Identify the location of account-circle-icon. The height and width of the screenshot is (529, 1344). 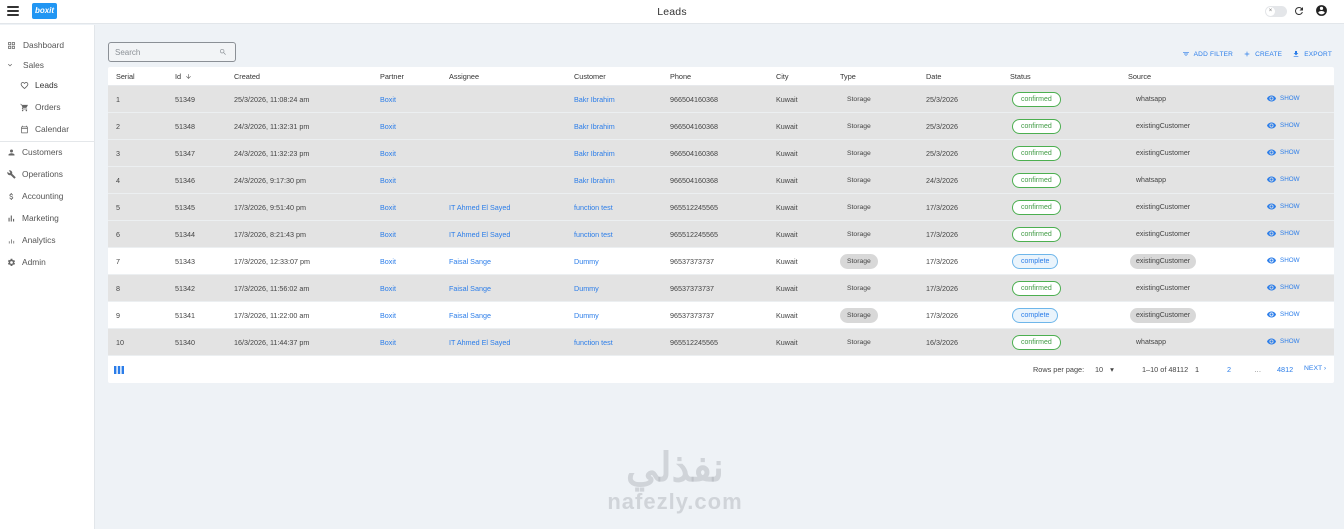
(1321, 10).